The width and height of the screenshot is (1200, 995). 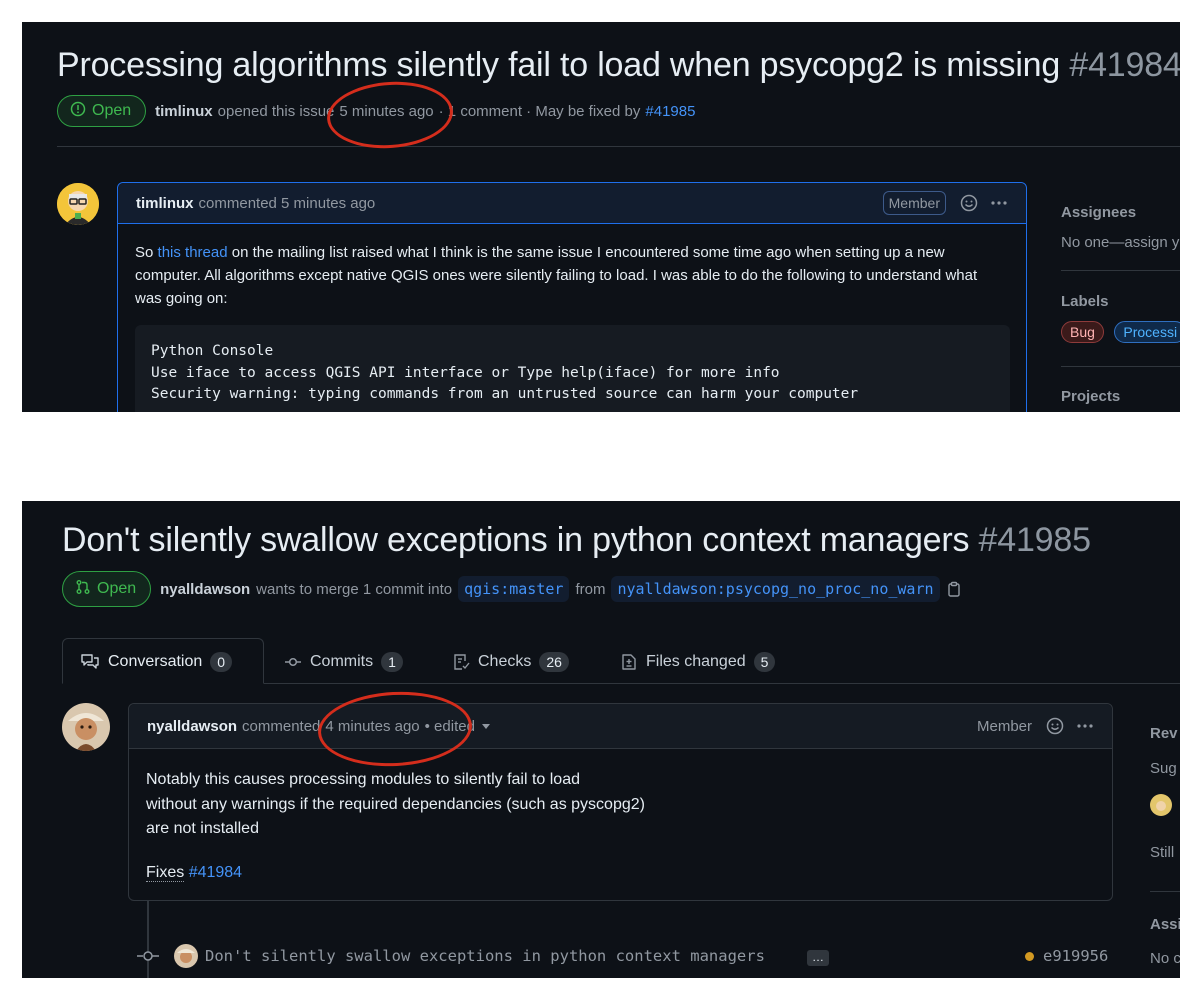 I want to click on copy-icon, so click(x=954, y=589).